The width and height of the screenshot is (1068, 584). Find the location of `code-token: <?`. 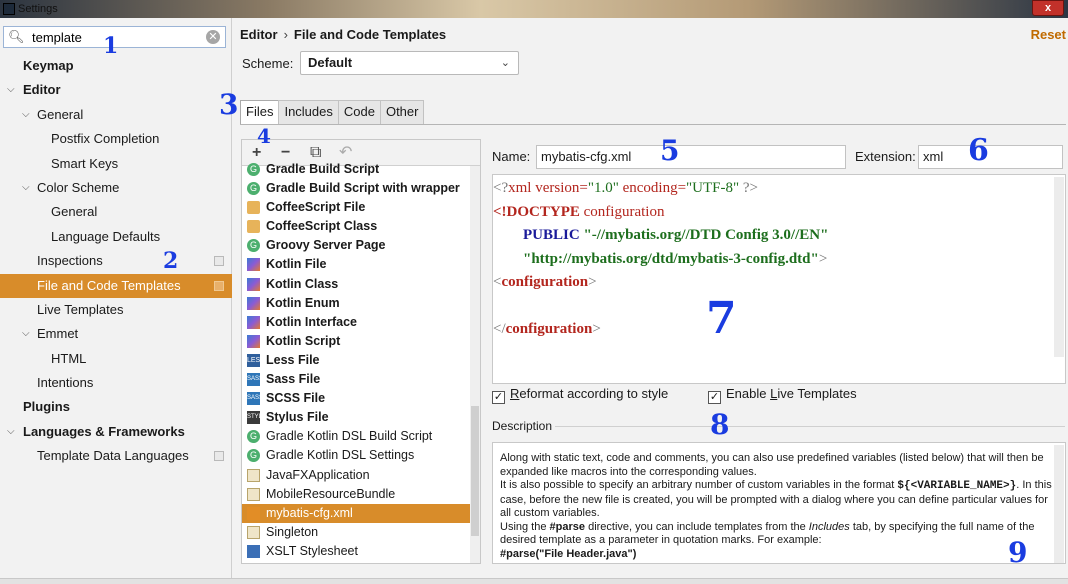

code-token: <? is located at coordinates (501, 188).